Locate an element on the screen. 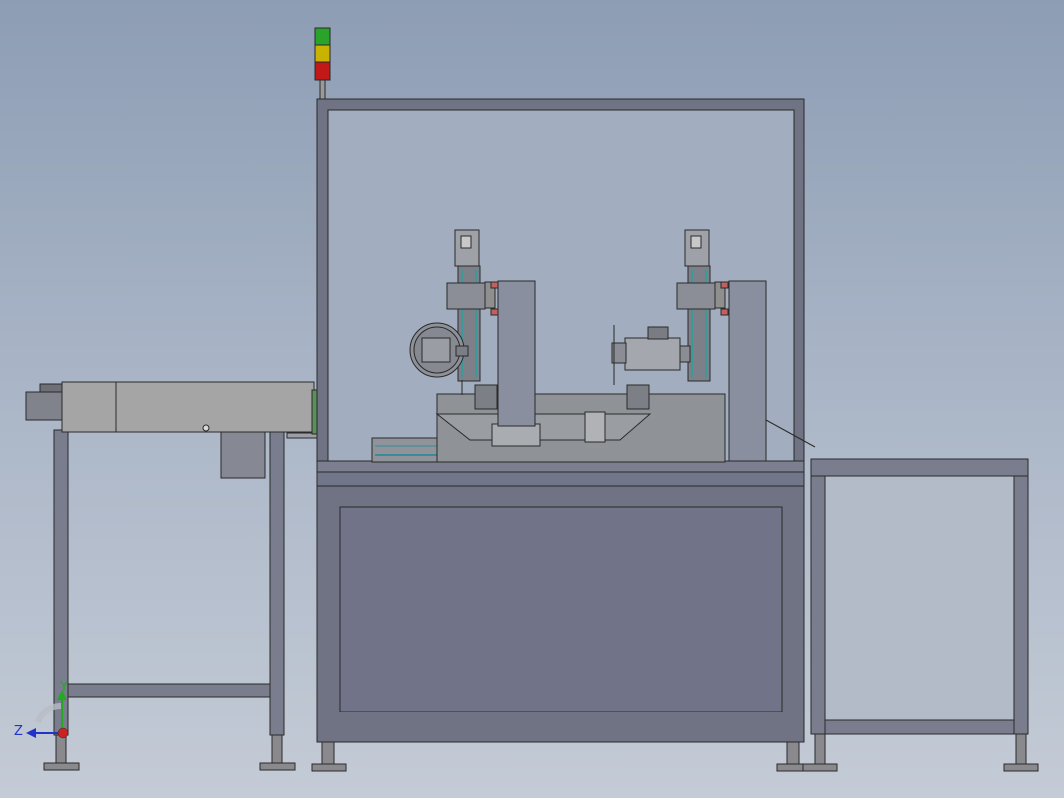  base-door-panel is located at coordinates (561, 609).